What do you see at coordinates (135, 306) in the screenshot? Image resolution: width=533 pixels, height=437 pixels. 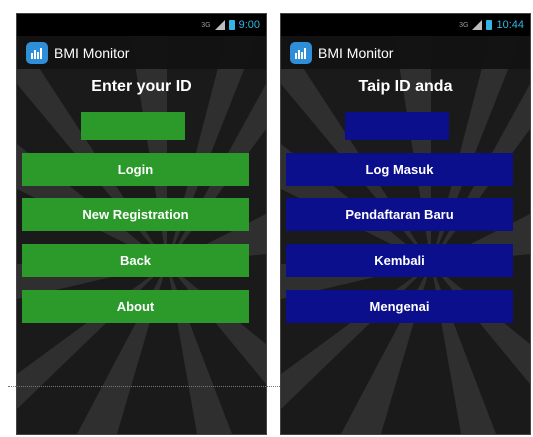 I see `about-button: About` at bounding box center [135, 306].